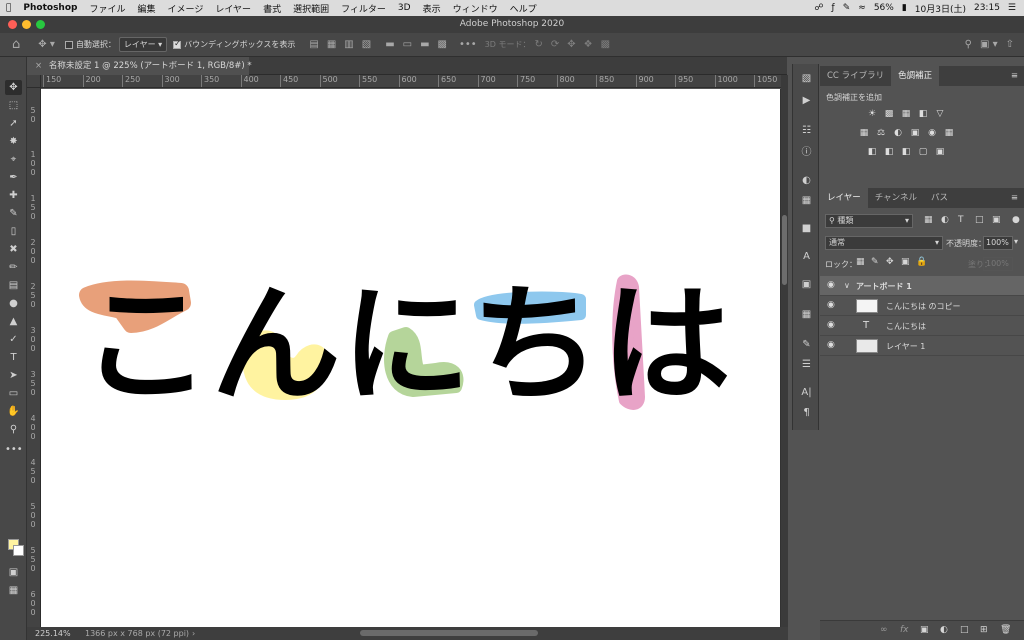  I want to click on layer-filter-select: ⚲ 種類 ▾, so click(869, 221).